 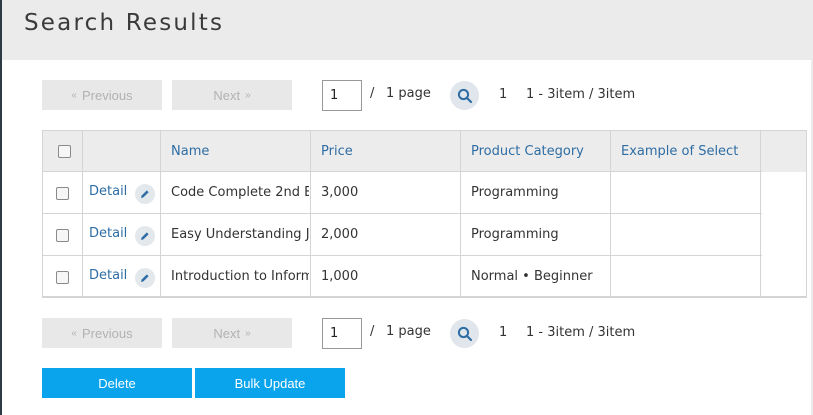 I want to click on cell-name: Easy Understanding Java, so click(x=240, y=234).